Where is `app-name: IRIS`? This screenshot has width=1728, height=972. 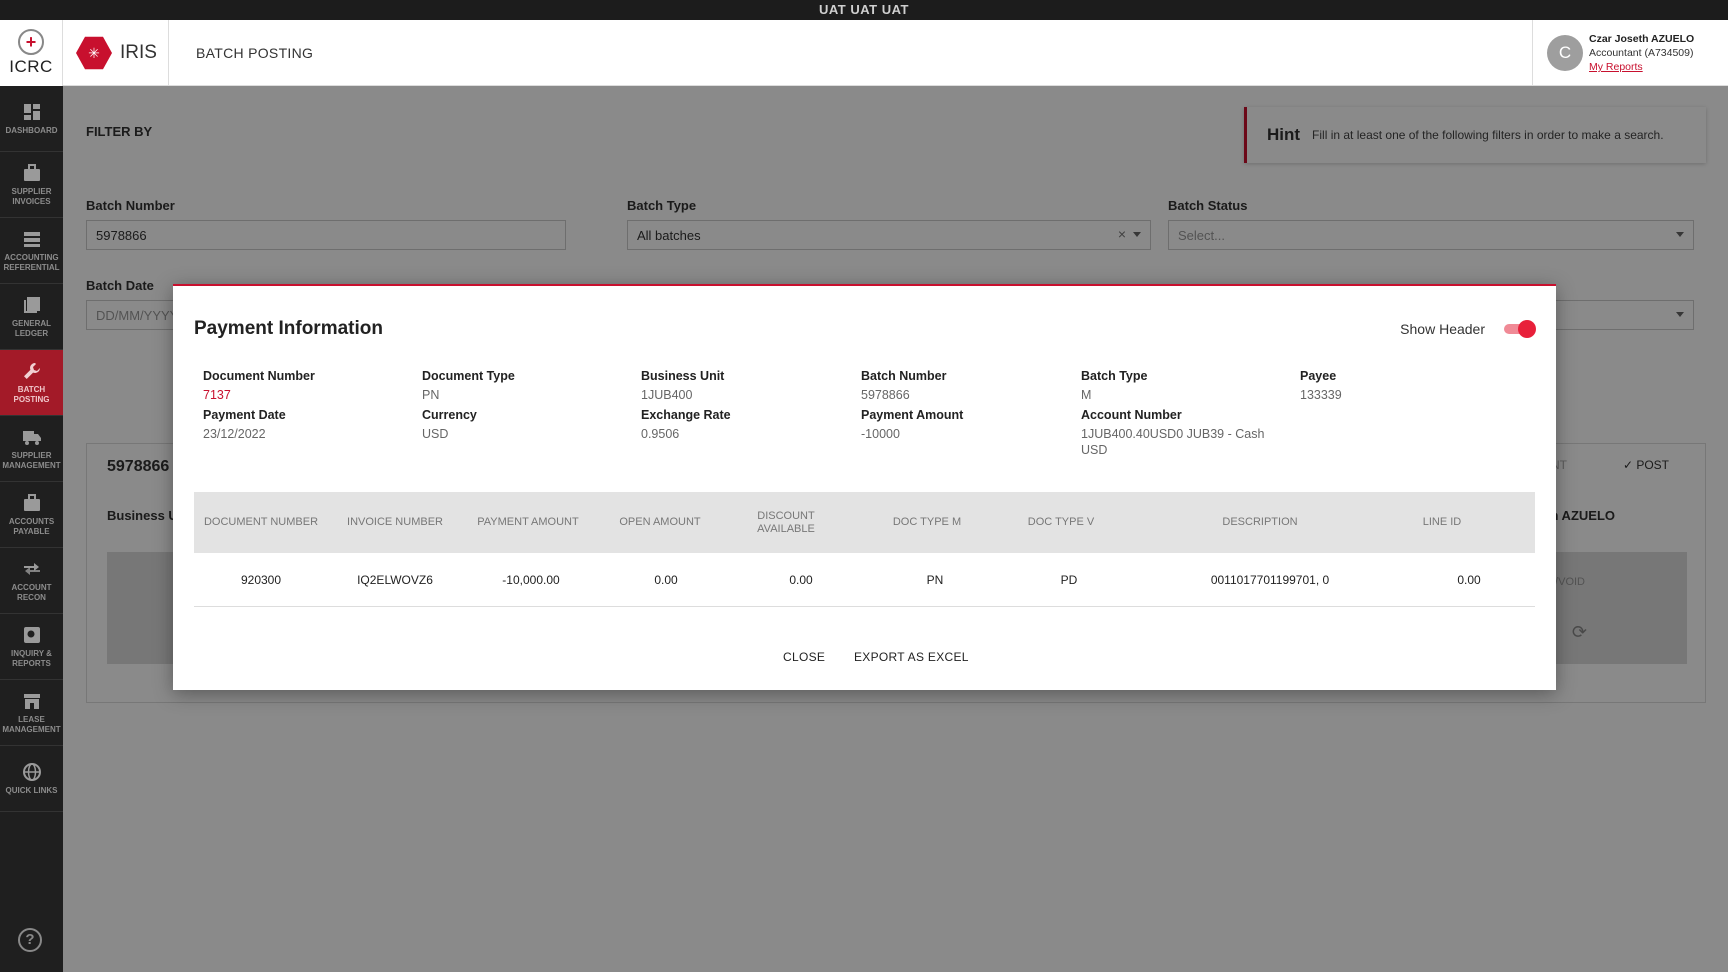
app-name: IRIS is located at coordinates (138, 52).